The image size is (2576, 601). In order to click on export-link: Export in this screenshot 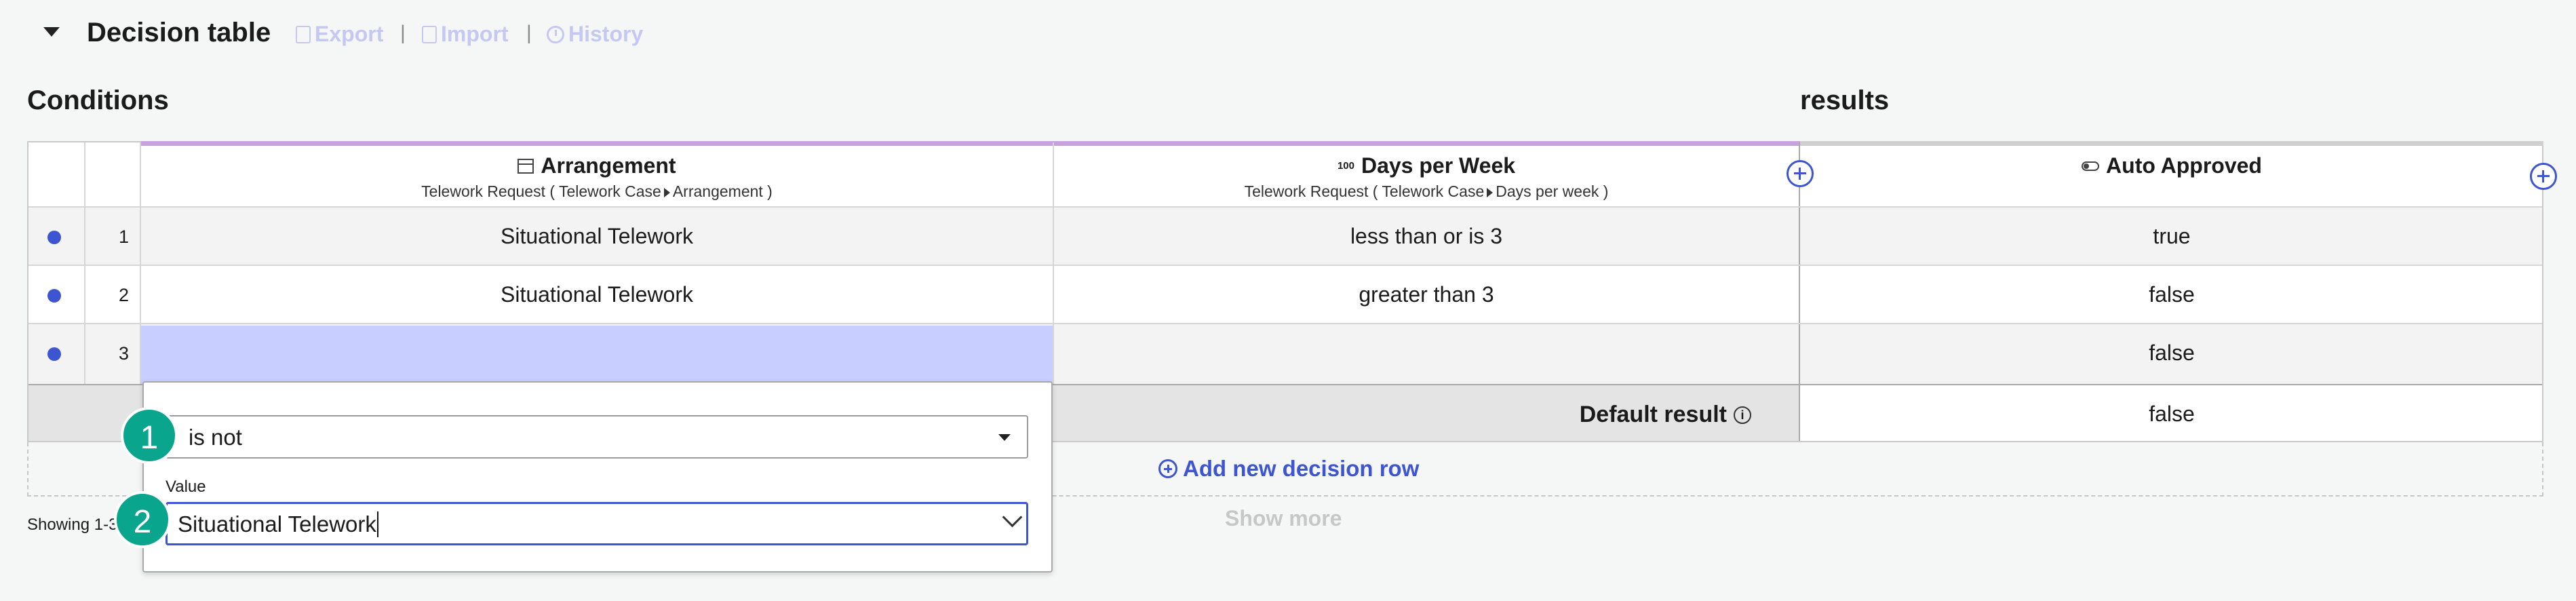, I will do `click(339, 34)`.